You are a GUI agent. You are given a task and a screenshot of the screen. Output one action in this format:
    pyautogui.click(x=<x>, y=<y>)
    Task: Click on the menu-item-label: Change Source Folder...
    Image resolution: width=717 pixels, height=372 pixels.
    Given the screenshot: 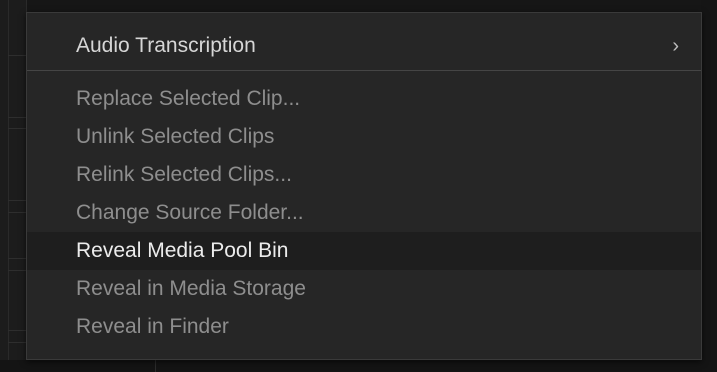 What is the action you would take?
    pyautogui.click(x=190, y=212)
    